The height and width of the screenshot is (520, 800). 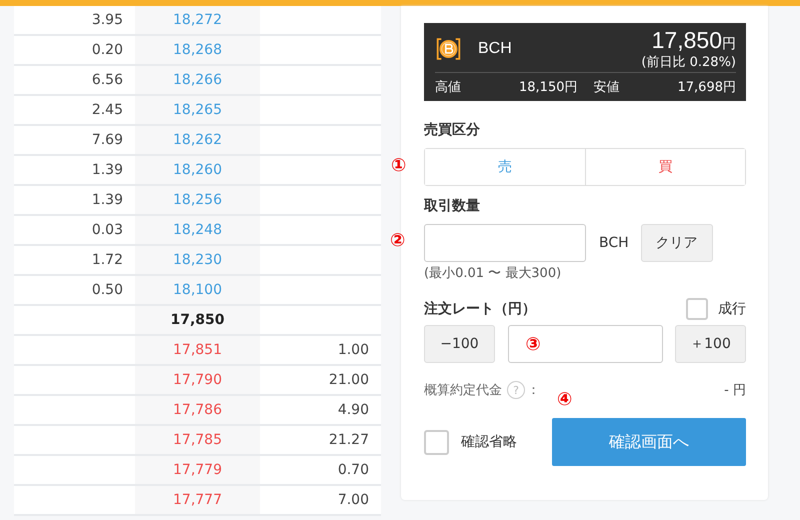 What do you see at coordinates (533, 390) in the screenshot?
I see `colon: ：` at bounding box center [533, 390].